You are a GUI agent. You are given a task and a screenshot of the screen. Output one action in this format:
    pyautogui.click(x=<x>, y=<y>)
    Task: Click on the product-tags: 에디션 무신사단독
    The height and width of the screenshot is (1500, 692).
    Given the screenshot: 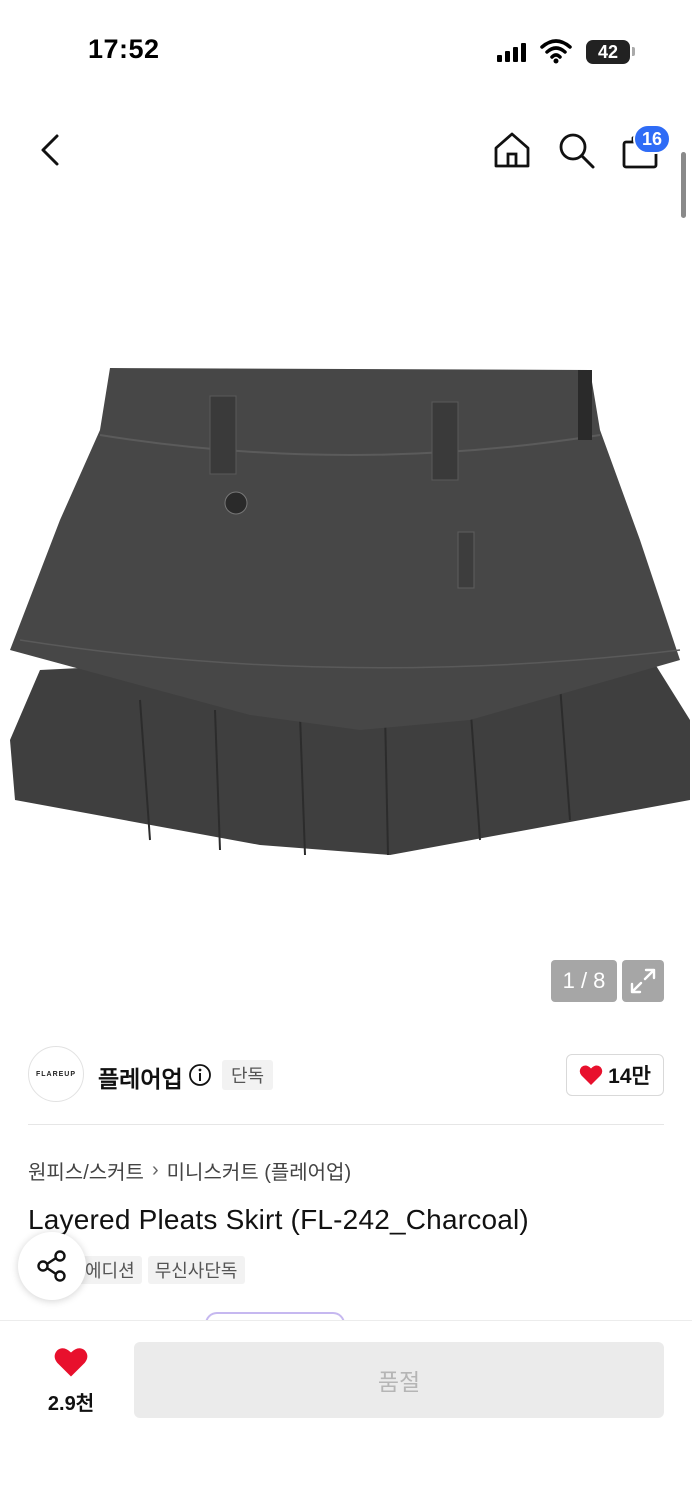 What is the action you would take?
    pyautogui.click(x=161, y=1270)
    